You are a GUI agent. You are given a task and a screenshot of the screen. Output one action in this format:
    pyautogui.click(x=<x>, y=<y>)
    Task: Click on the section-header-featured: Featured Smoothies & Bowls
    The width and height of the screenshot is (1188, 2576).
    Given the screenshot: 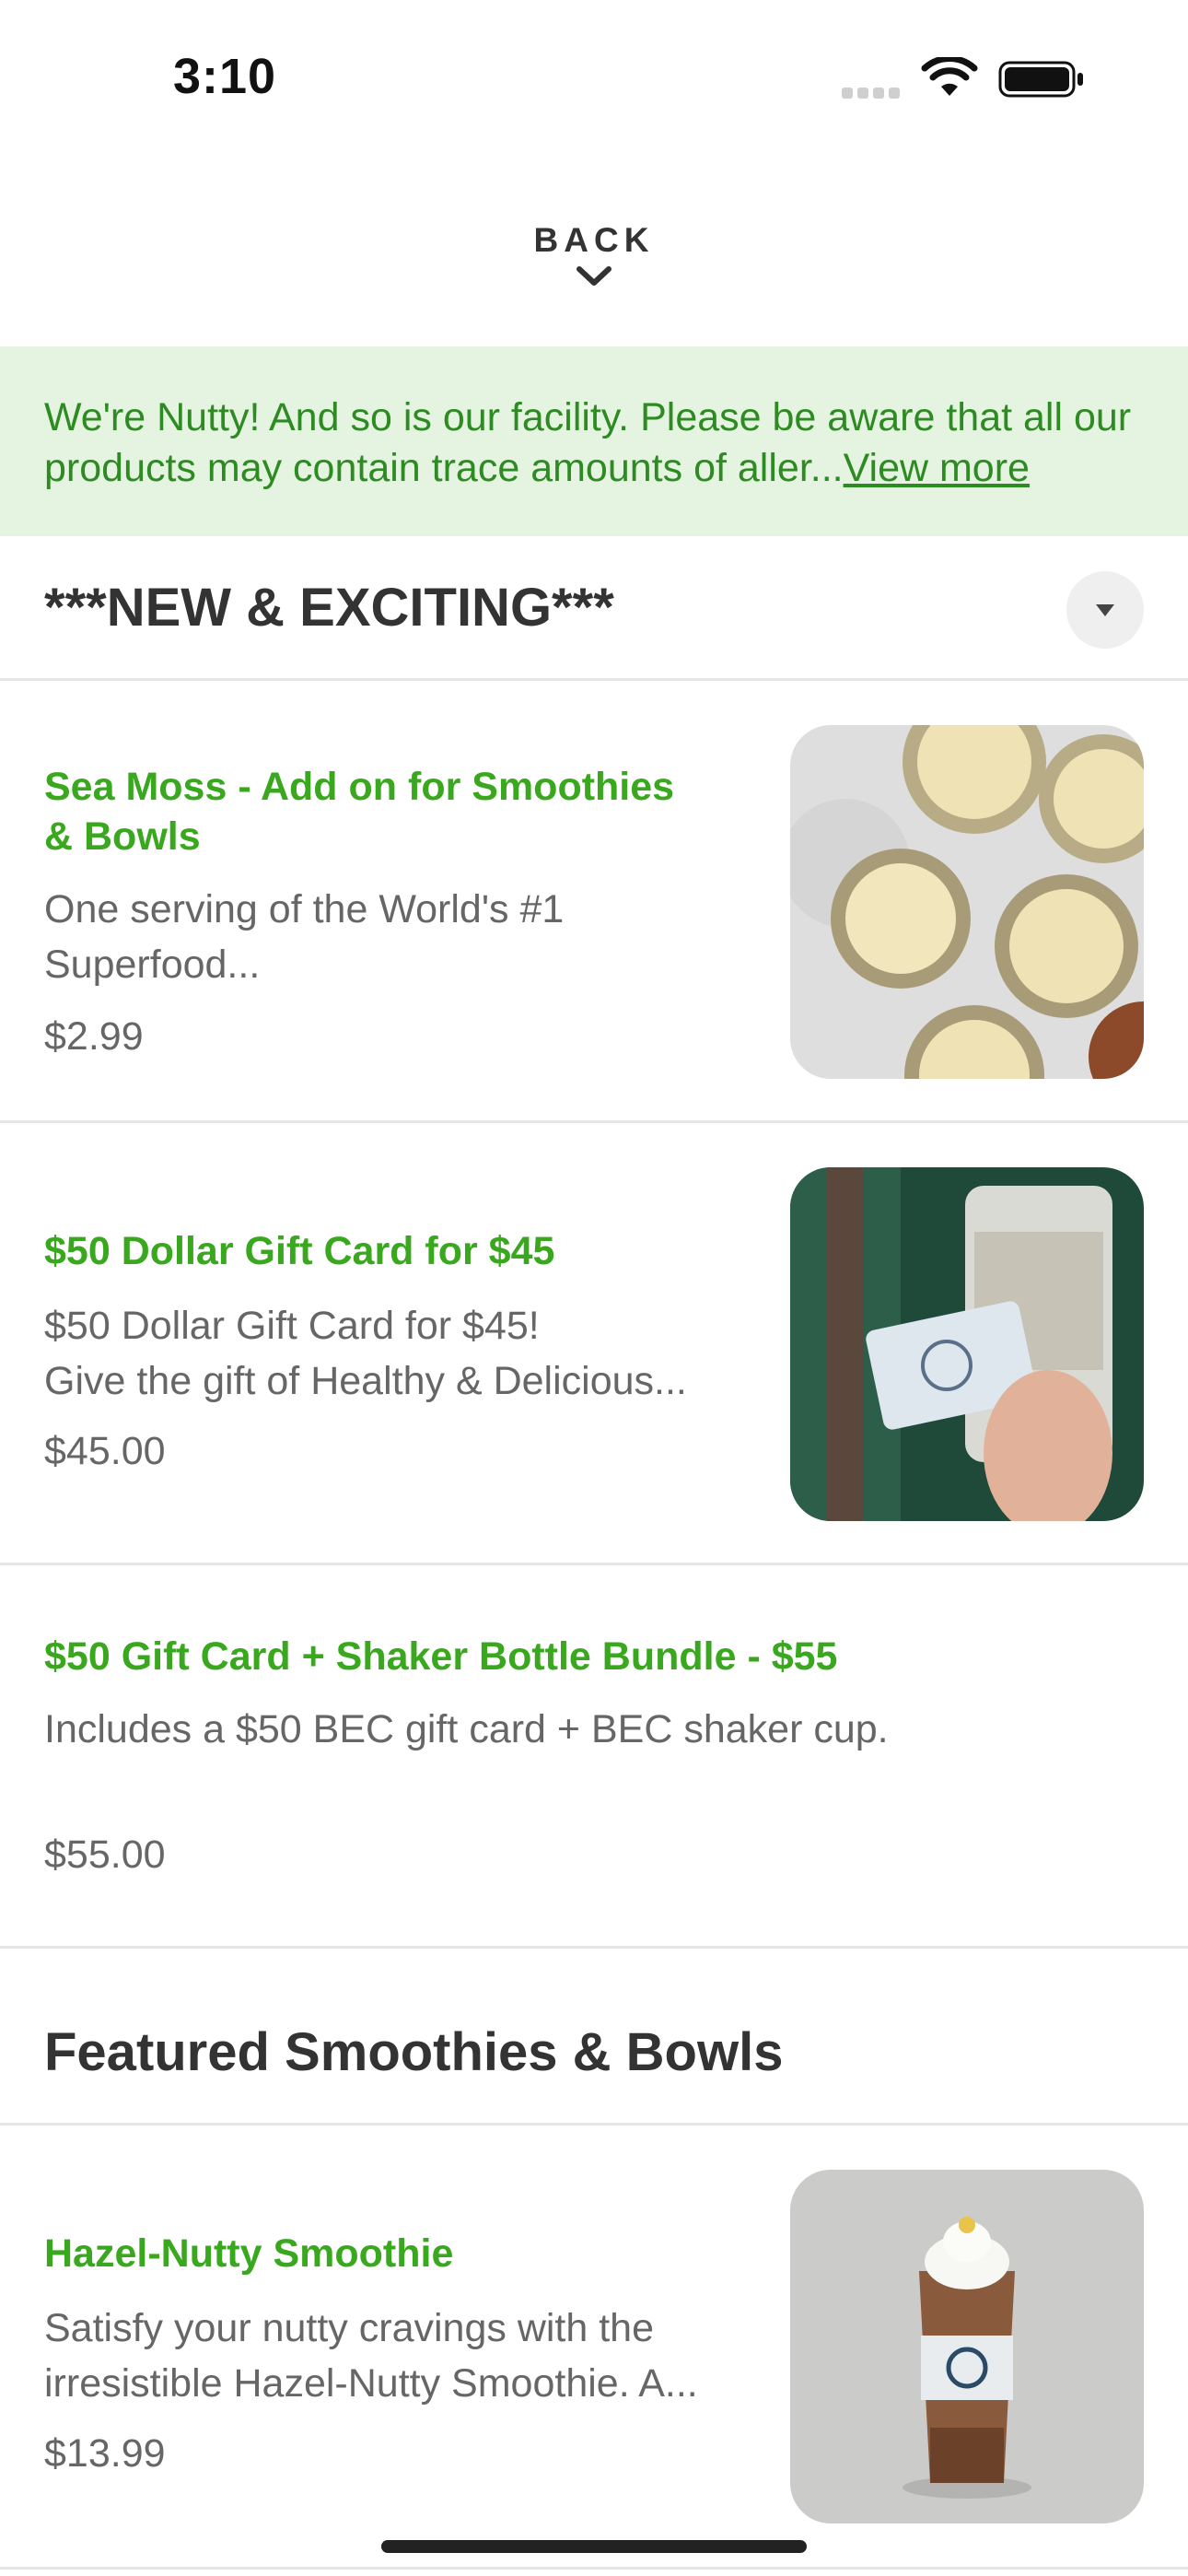 What is the action you would take?
    pyautogui.click(x=594, y=2036)
    